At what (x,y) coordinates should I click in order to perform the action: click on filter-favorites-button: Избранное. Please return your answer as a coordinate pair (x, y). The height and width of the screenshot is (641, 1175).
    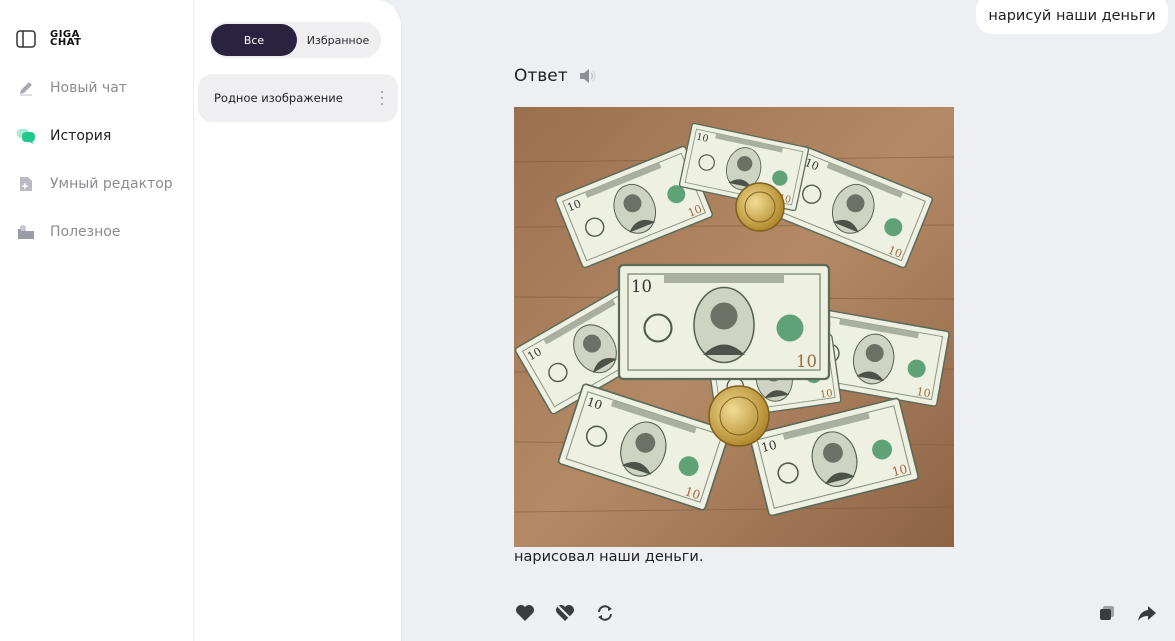
    Looking at the image, I should click on (338, 40).